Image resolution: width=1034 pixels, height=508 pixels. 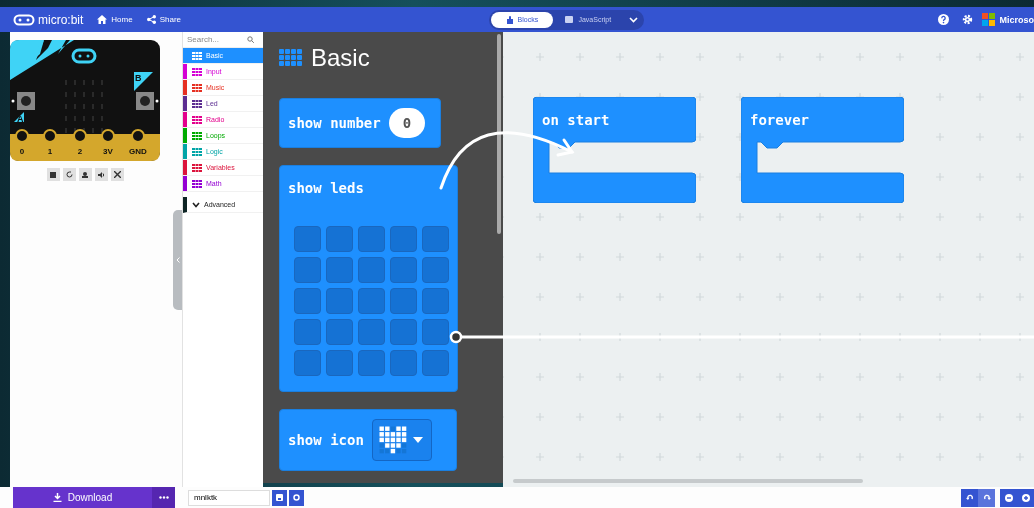 What do you see at coordinates (22, 151) in the screenshot?
I see `pin-label: 0` at bounding box center [22, 151].